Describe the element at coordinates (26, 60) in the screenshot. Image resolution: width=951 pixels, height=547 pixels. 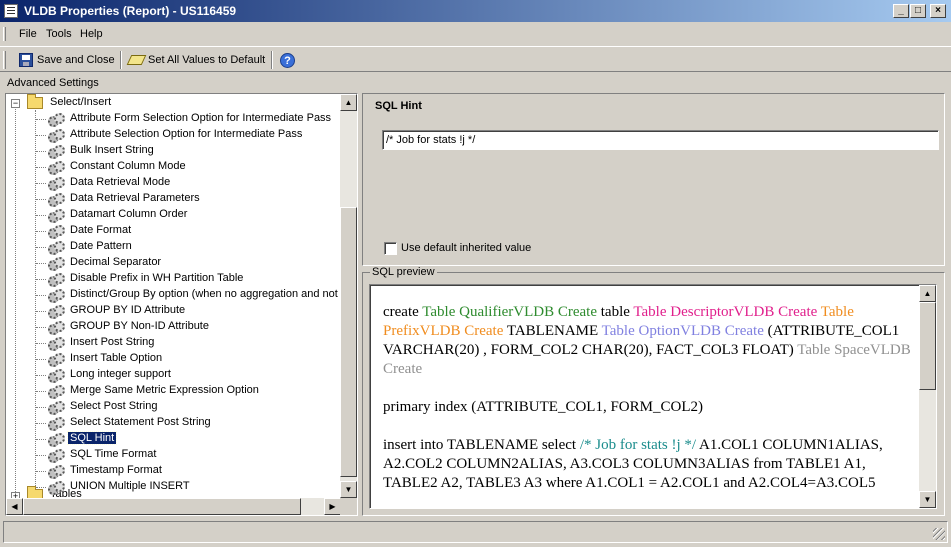
I see `save-icon` at that location.